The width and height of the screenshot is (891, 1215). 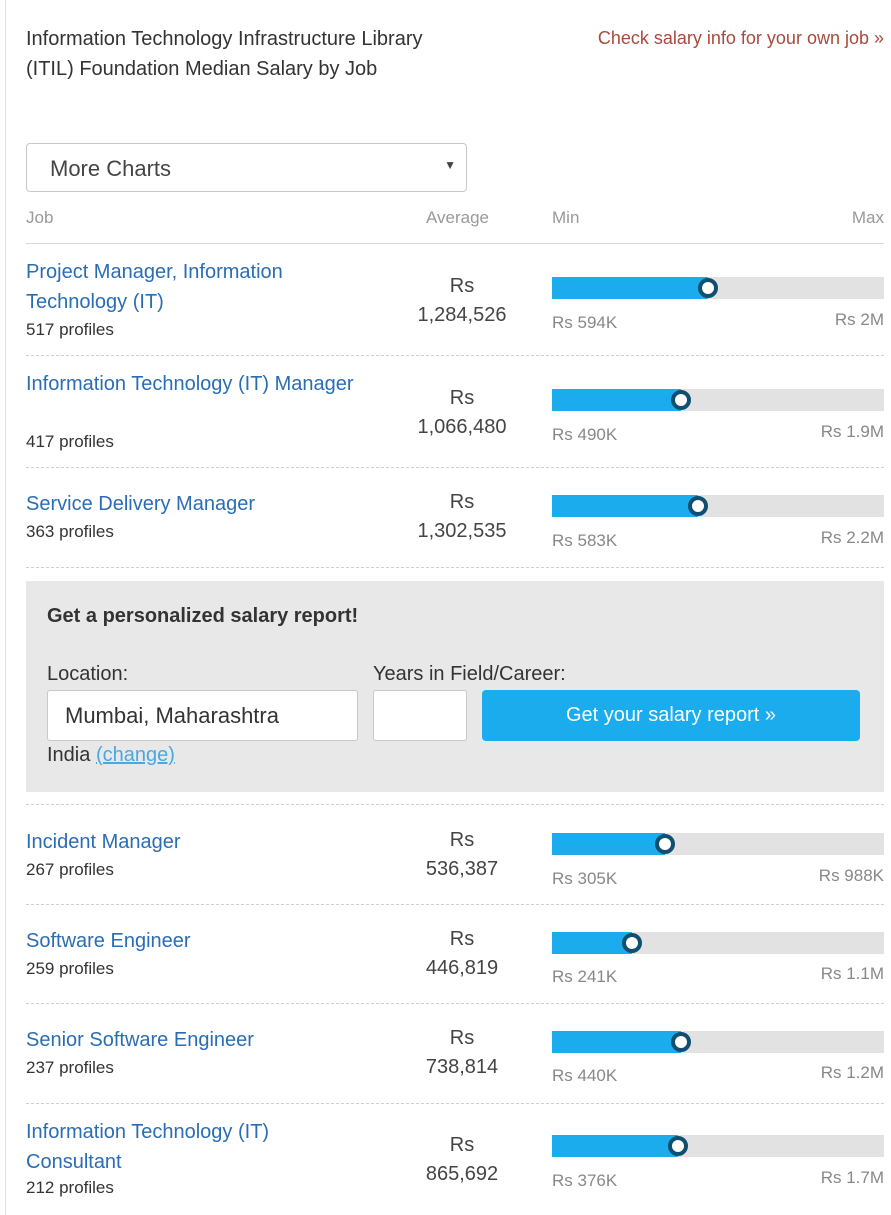 I want to click on location-input: Mumbai, Maharashtra, so click(x=202, y=715).